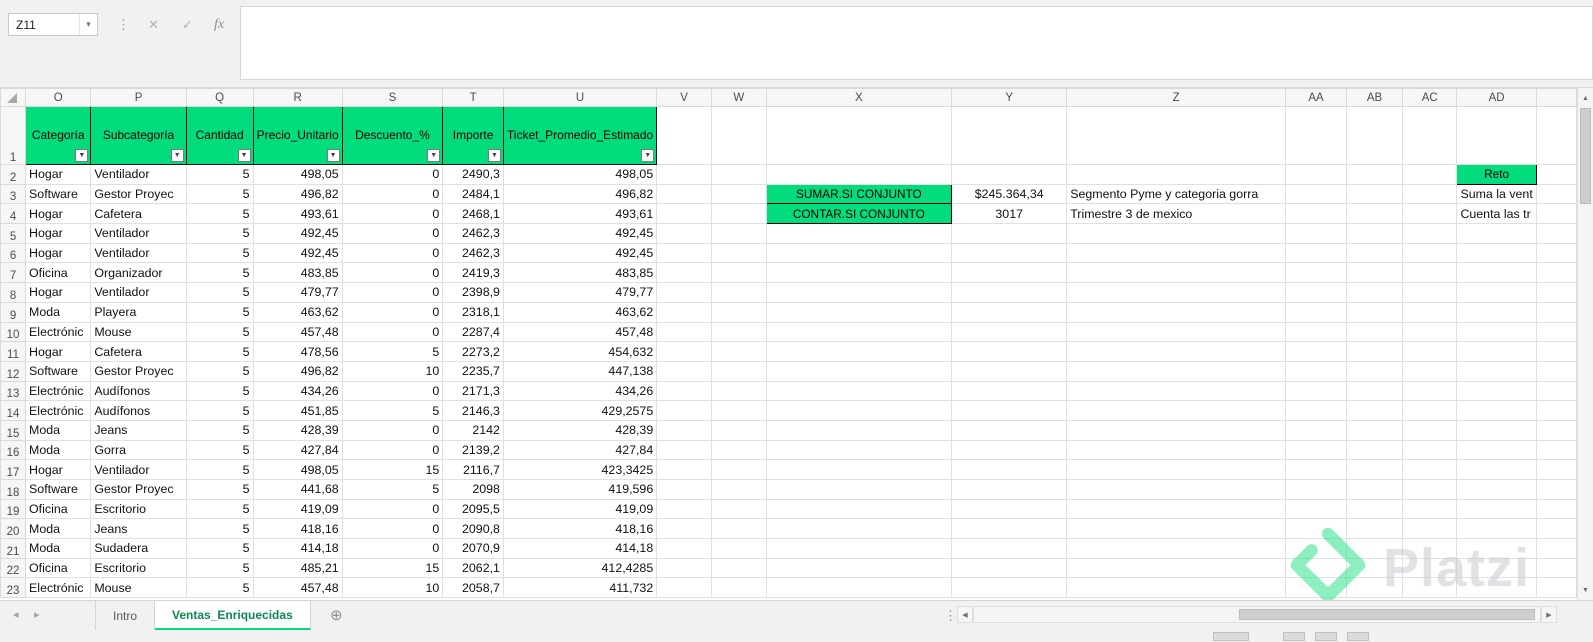 The image size is (1593, 642). What do you see at coordinates (13, 351) in the screenshot?
I see `row-header-11: 11` at bounding box center [13, 351].